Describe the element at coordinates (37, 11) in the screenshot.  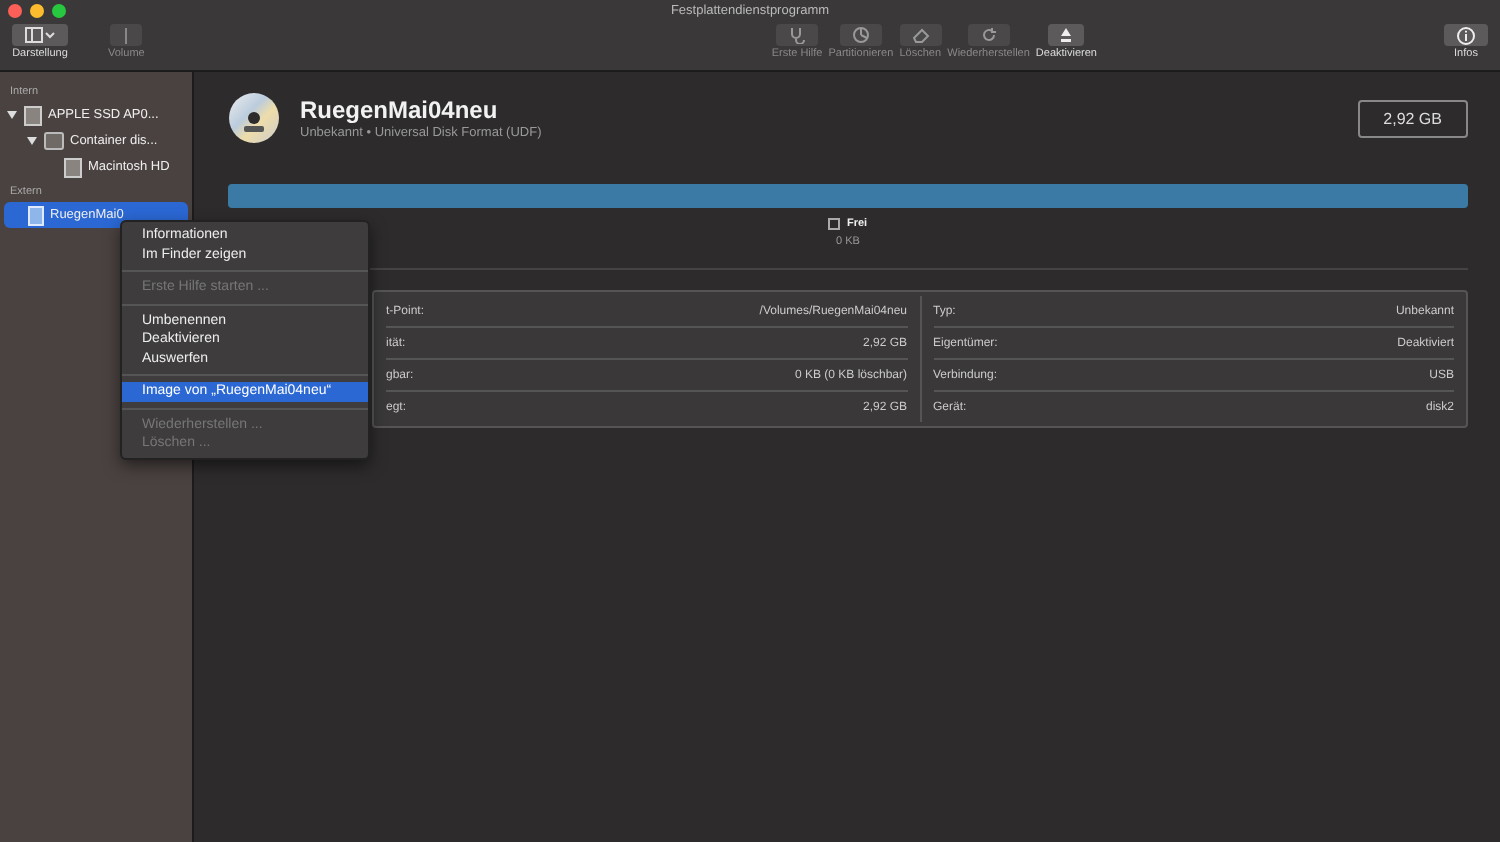
I see `minimize-button` at that location.